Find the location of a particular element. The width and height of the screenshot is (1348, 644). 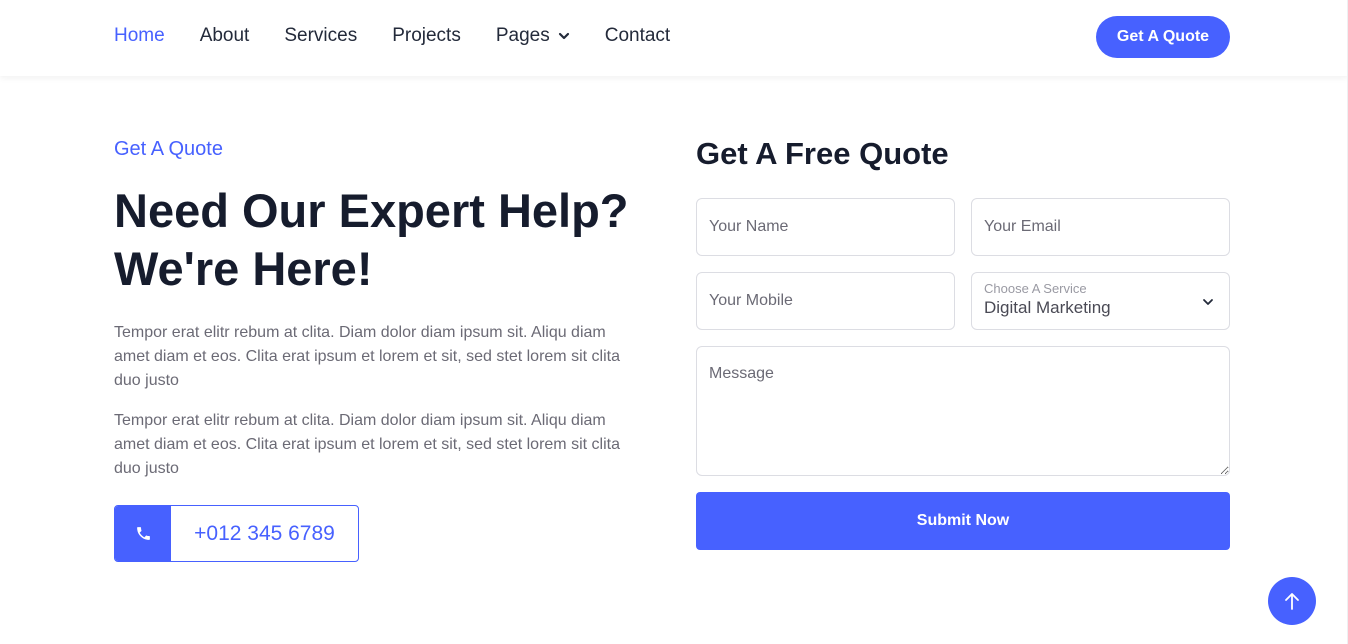

arrow-up-icon is located at coordinates (1292, 601).